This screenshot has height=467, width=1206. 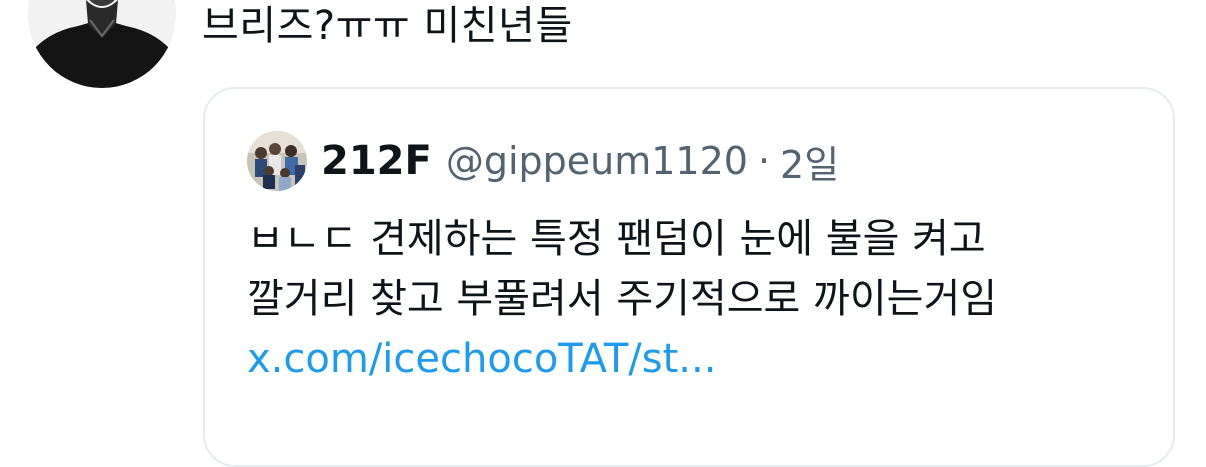 What do you see at coordinates (809, 161) in the screenshot?
I see `quote-timestamp: 2일` at bounding box center [809, 161].